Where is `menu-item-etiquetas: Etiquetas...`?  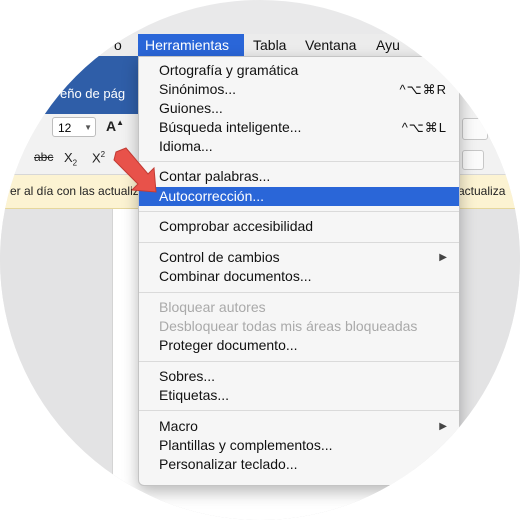 menu-item-etiquetas: Etiquetas... is located at coordinates (299, 395).